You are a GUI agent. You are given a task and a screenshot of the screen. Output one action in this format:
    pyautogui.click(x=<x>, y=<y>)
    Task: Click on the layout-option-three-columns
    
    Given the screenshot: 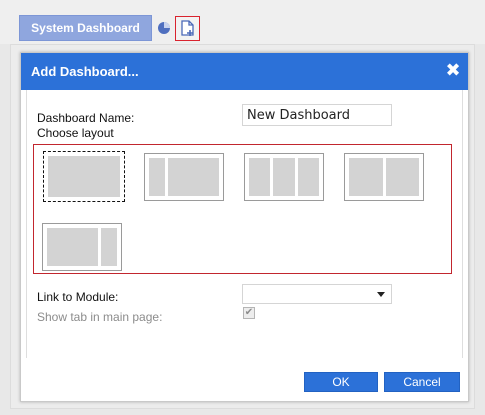 What is the action you would take?
    pyautogui.click(x=284, y=177)
    